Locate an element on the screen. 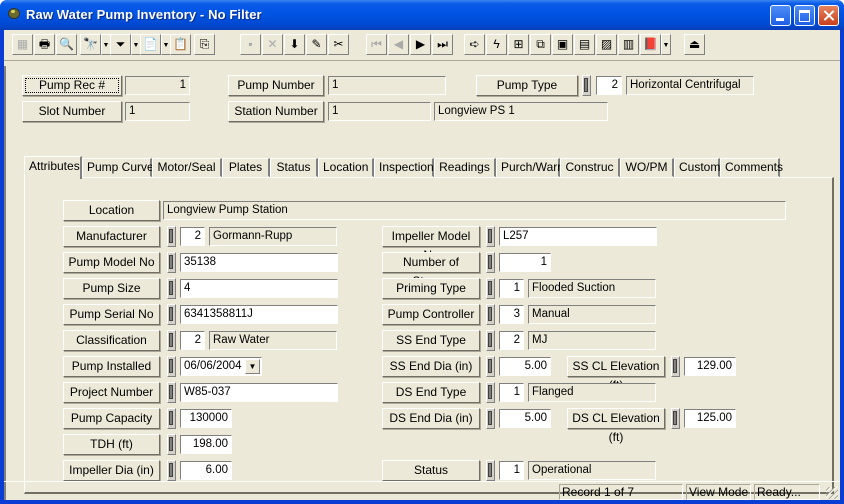 The width and height of the screenshot is (844, 504). next-record-icon: ▶ is located at coordinates (420, 44).